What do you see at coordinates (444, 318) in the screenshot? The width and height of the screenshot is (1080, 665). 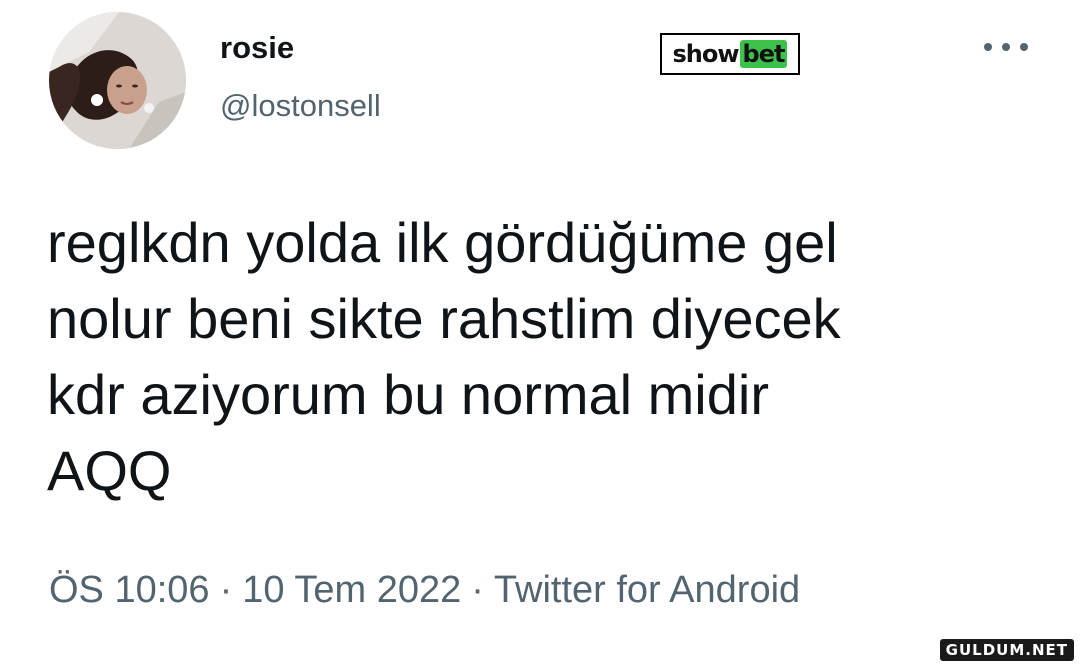 I see `tweet-text-line: nolur beni sikte rahstlim diyecek` at bounding box center [444, 318].